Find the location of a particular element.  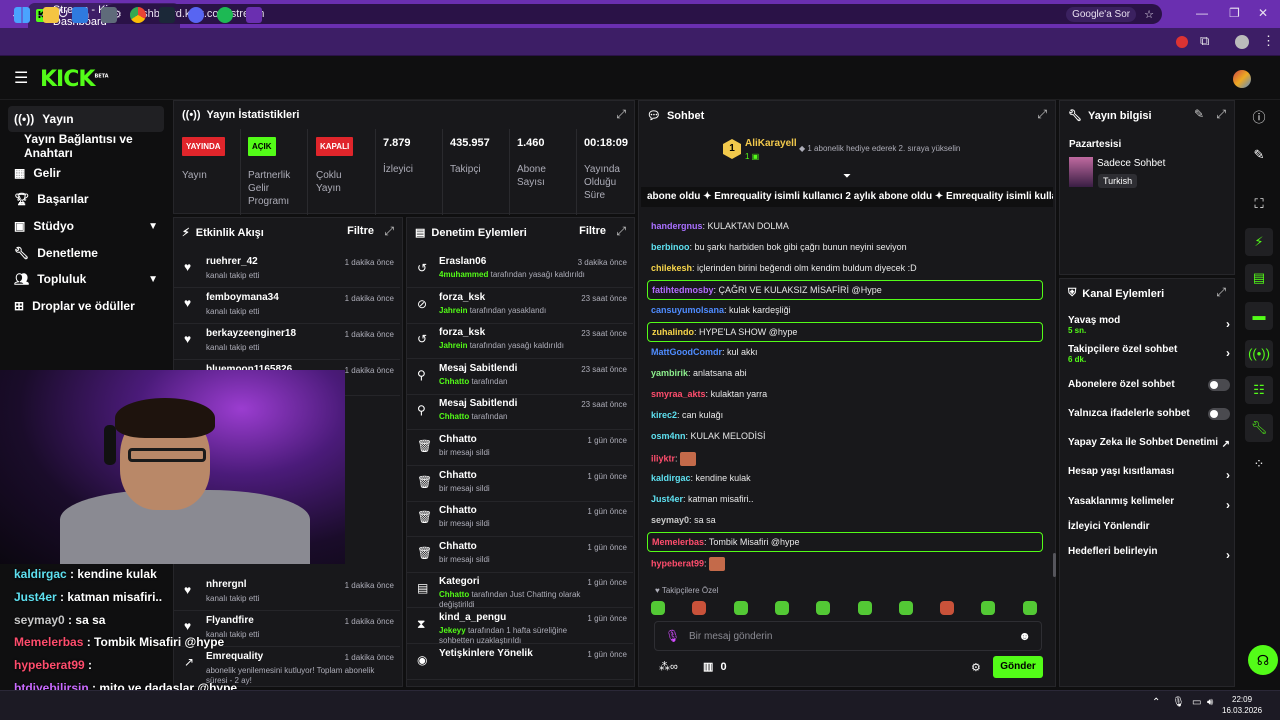

account-age-setting: Hesap yaşı kısıtlaması › is located at coordinates (1149, 474).